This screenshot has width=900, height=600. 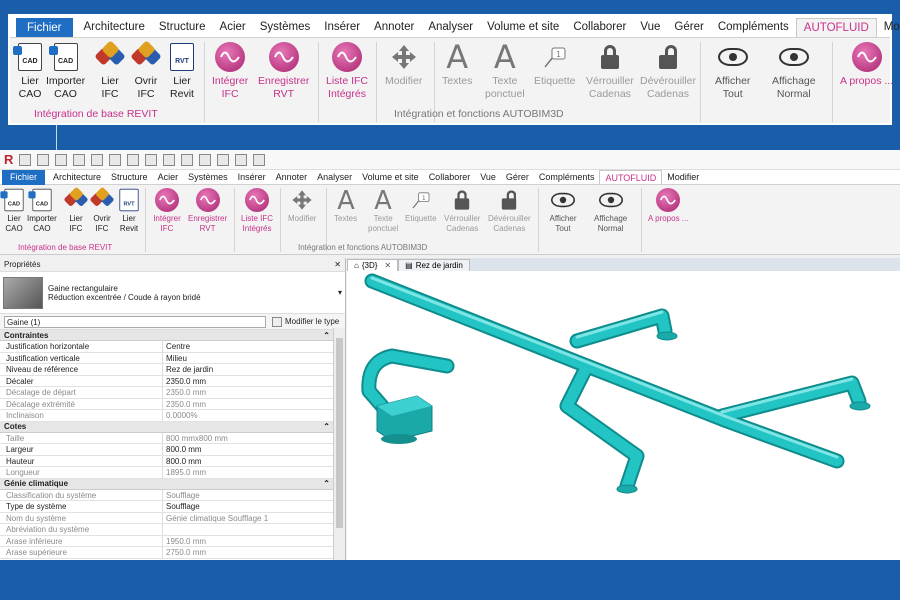 What do you see at coordinates (434, 265) in the screenshot?
I see `tab-rez-de-jardin: ▤ Rez de jardin` at bounding box center [434, 265].